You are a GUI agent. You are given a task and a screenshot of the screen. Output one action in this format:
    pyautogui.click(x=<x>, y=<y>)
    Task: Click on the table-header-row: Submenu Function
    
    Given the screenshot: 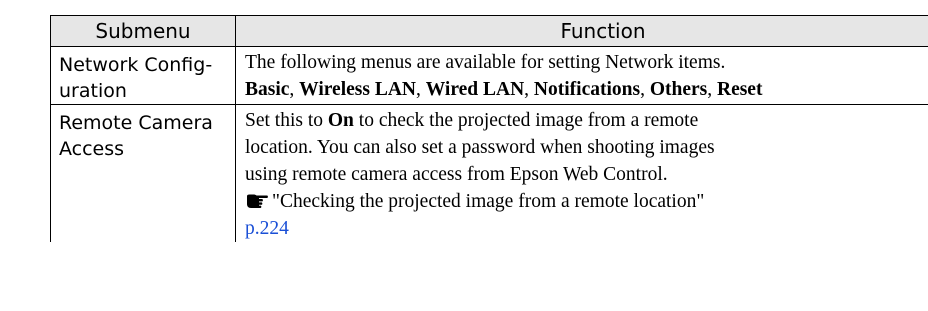 What is the action you would take?
    pyautogui.click(x=489, y=31)
    